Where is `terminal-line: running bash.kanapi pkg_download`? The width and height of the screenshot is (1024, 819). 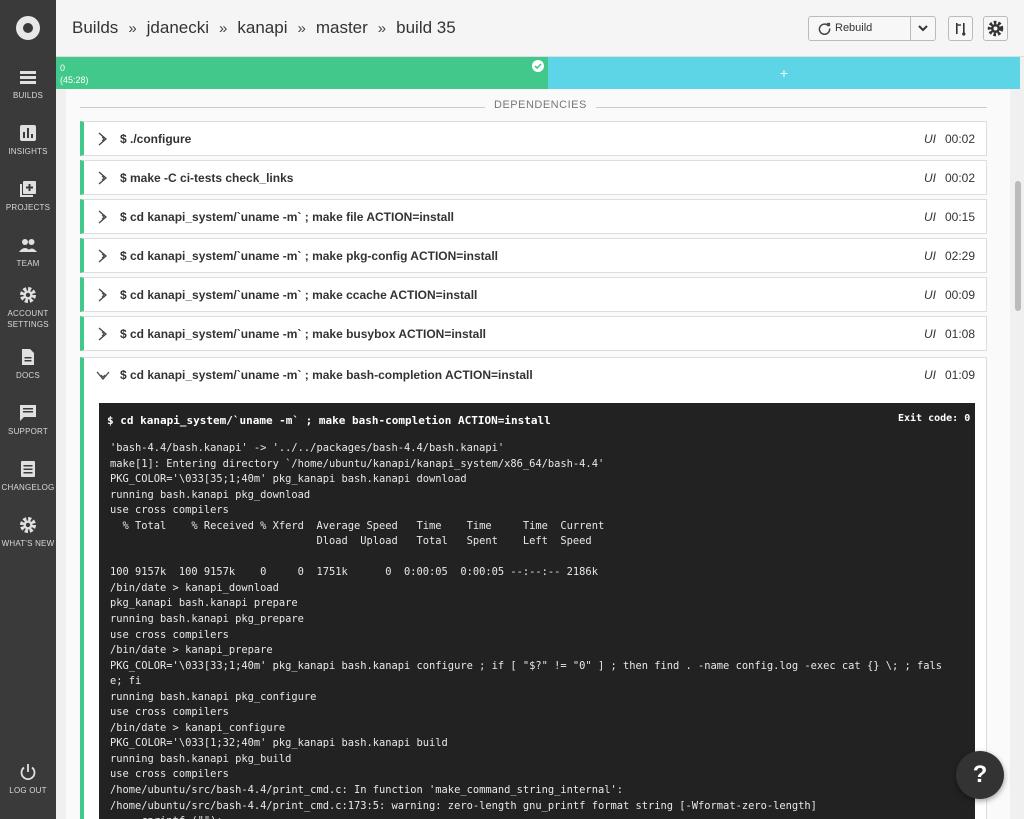
terminal-line: running bash.kanapi pkg_download is located at coordinates (210, 494).